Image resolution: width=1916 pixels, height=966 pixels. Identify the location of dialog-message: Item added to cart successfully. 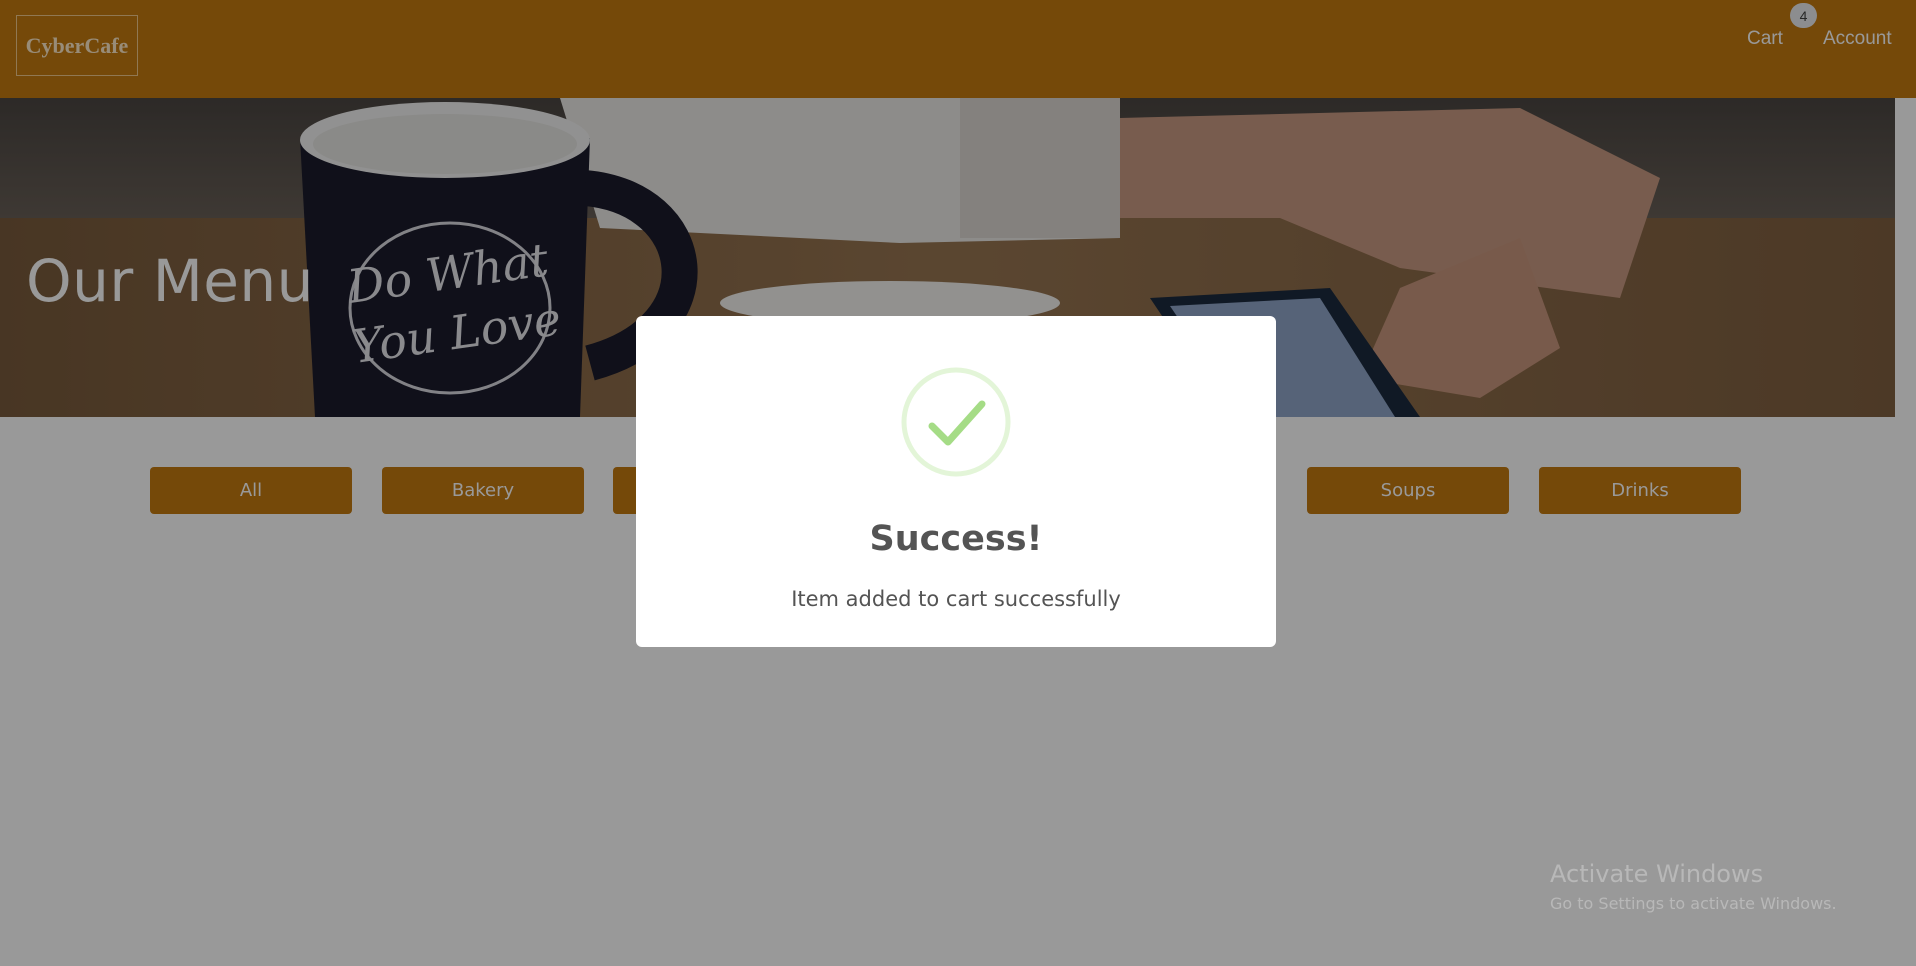
(956, 599).